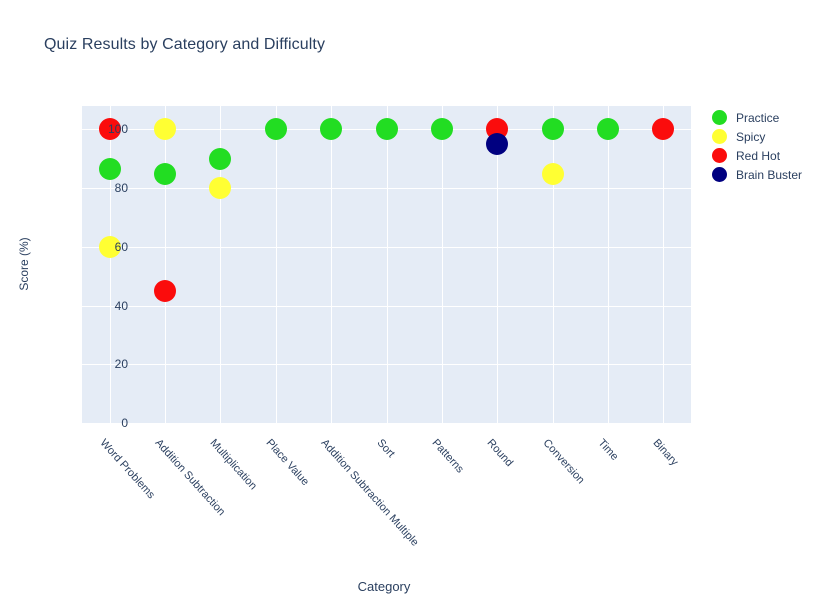  What do you see at coordinates (758, 155) in the screenshot?
I see `legend-item-label: Red Hot` at bounding box center [758, 155].